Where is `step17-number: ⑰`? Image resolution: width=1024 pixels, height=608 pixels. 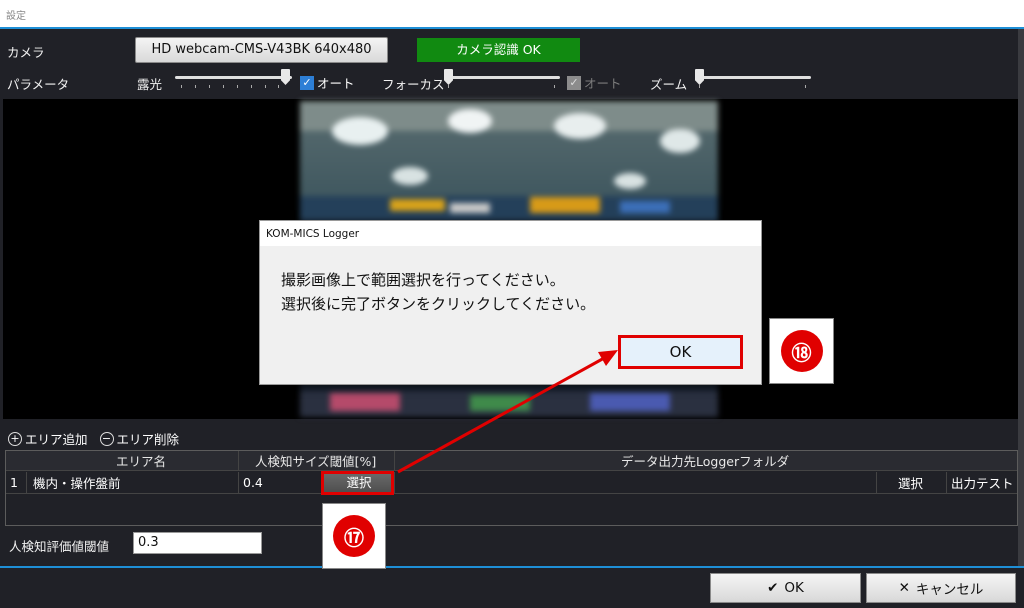 step17-number: ⑰ is located at coordinates (354, 536).